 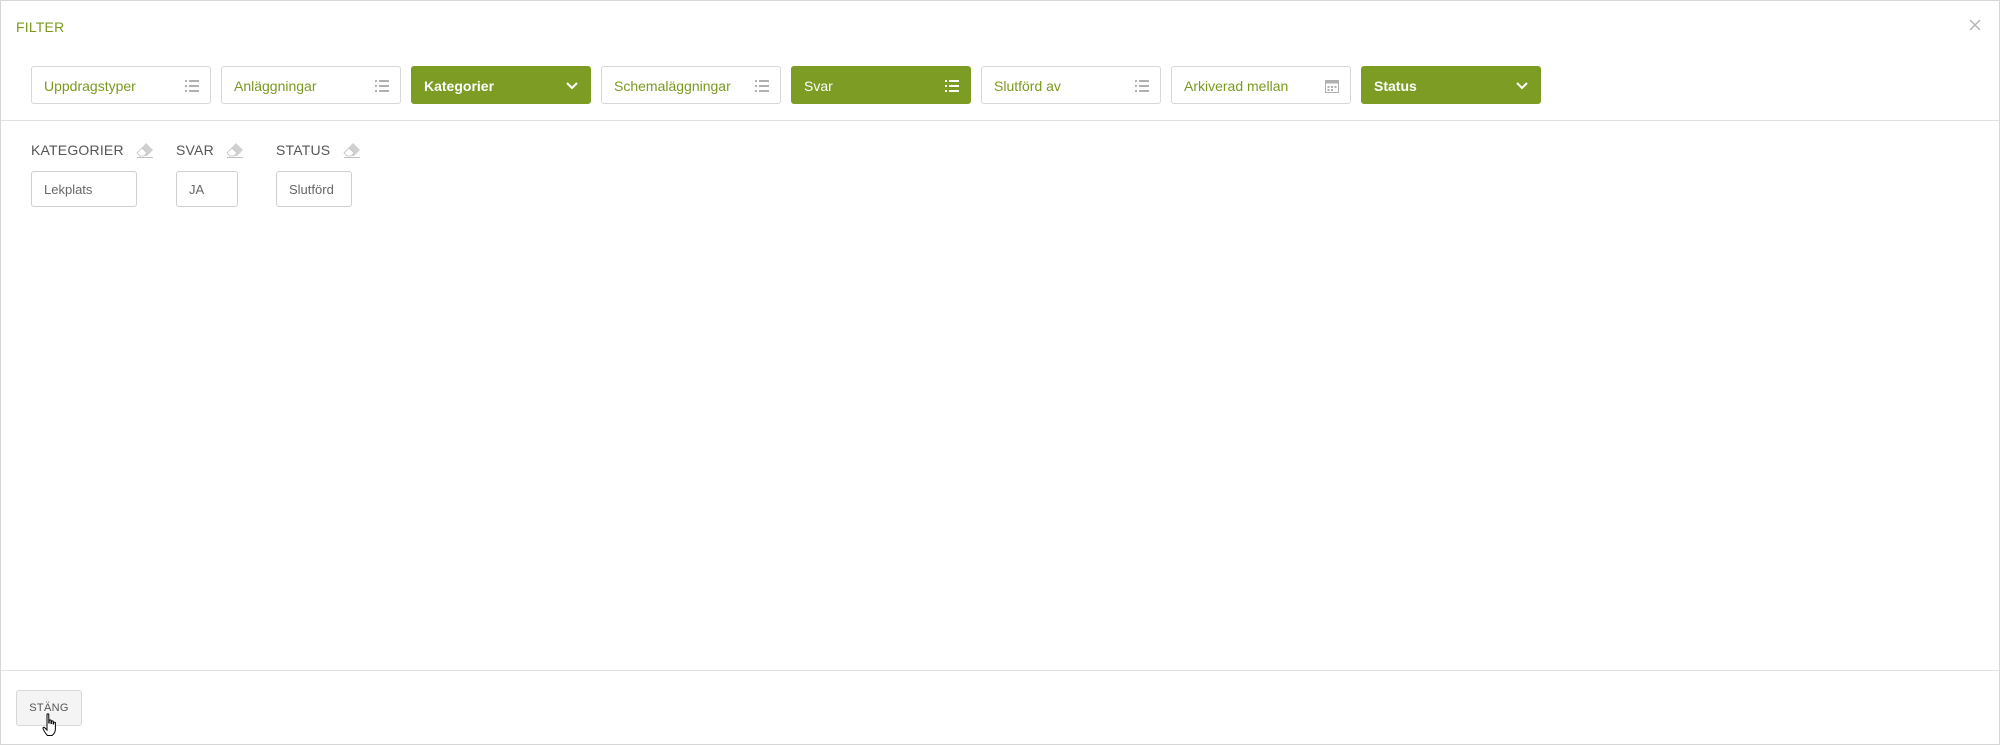 What do you see at coordinates (1000, 707) in the screenshot?
I see `dialog-footer: STÄNG` at bounding box center [1000, 707].